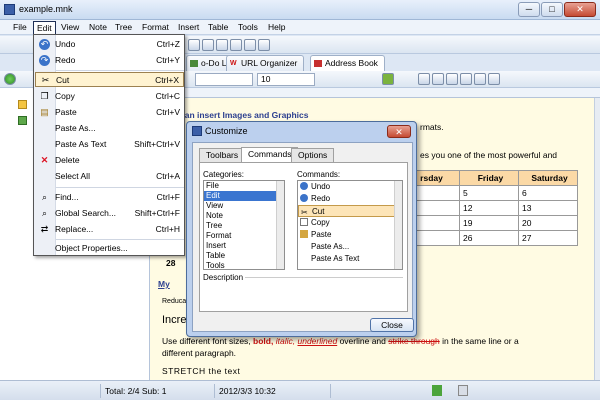 This screenshot has height=400, width=600. I want to click on table-cell: 6, so click(548, 193).